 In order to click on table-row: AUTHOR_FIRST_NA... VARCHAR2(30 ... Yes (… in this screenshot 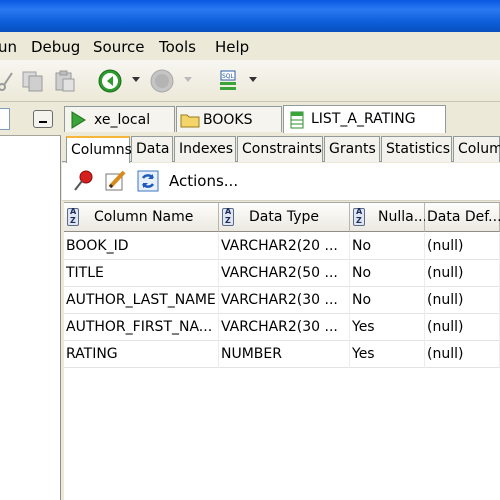, I will do `click(282, 327)`.